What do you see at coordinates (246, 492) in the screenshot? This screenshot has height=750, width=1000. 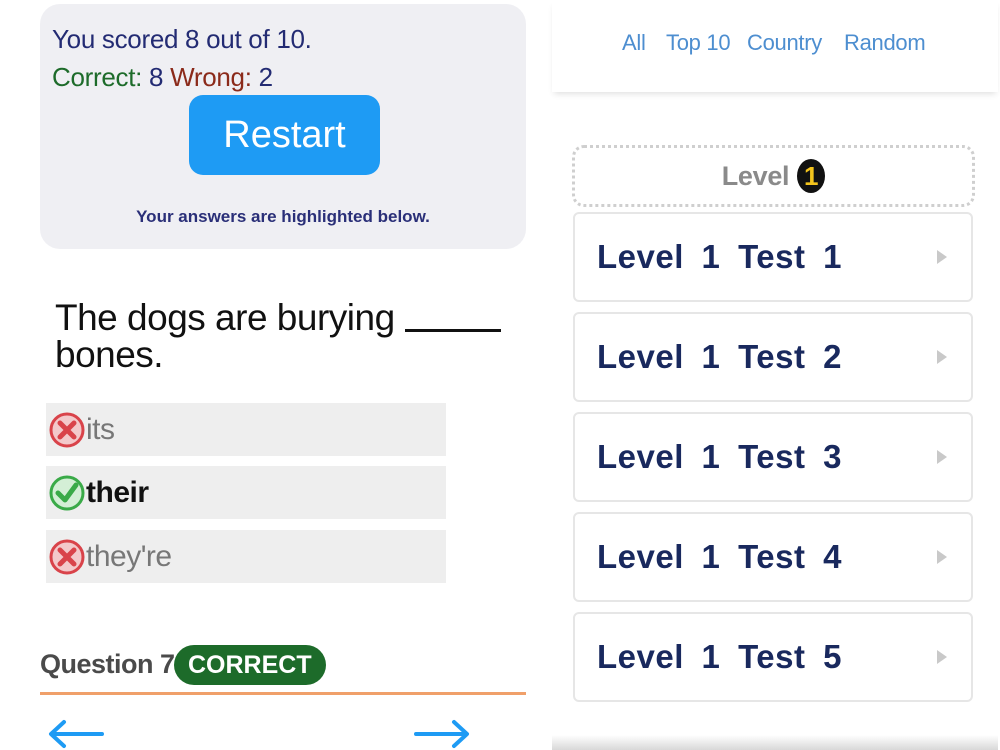 I see `answer-option-their: their` at bounding box center [246, 492].